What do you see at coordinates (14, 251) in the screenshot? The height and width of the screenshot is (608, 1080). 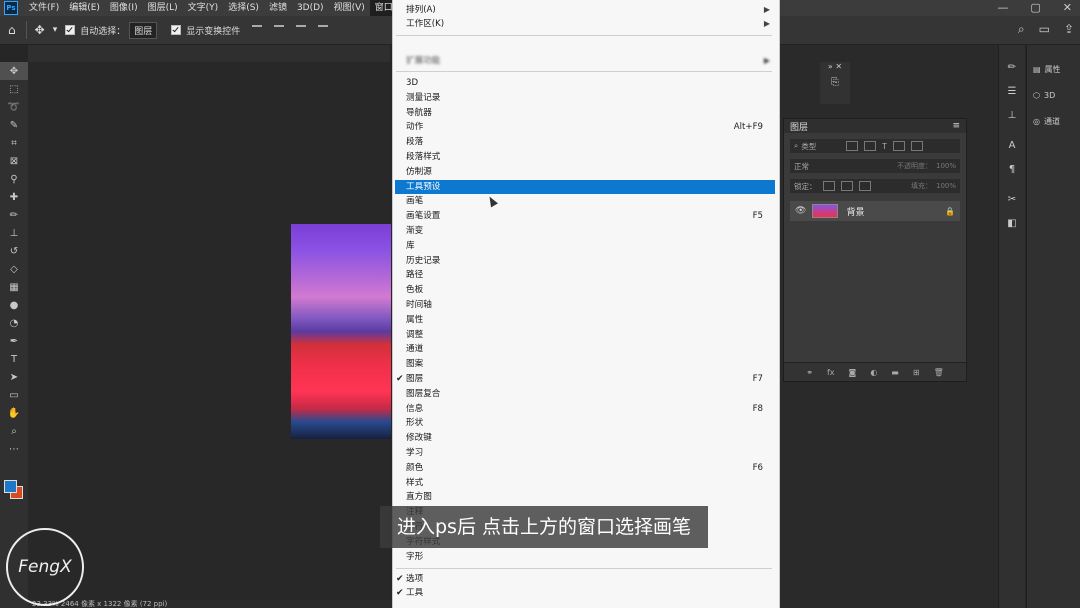 I see `history-brush-tool-icon: ↺` at bounding box center [14, 251].